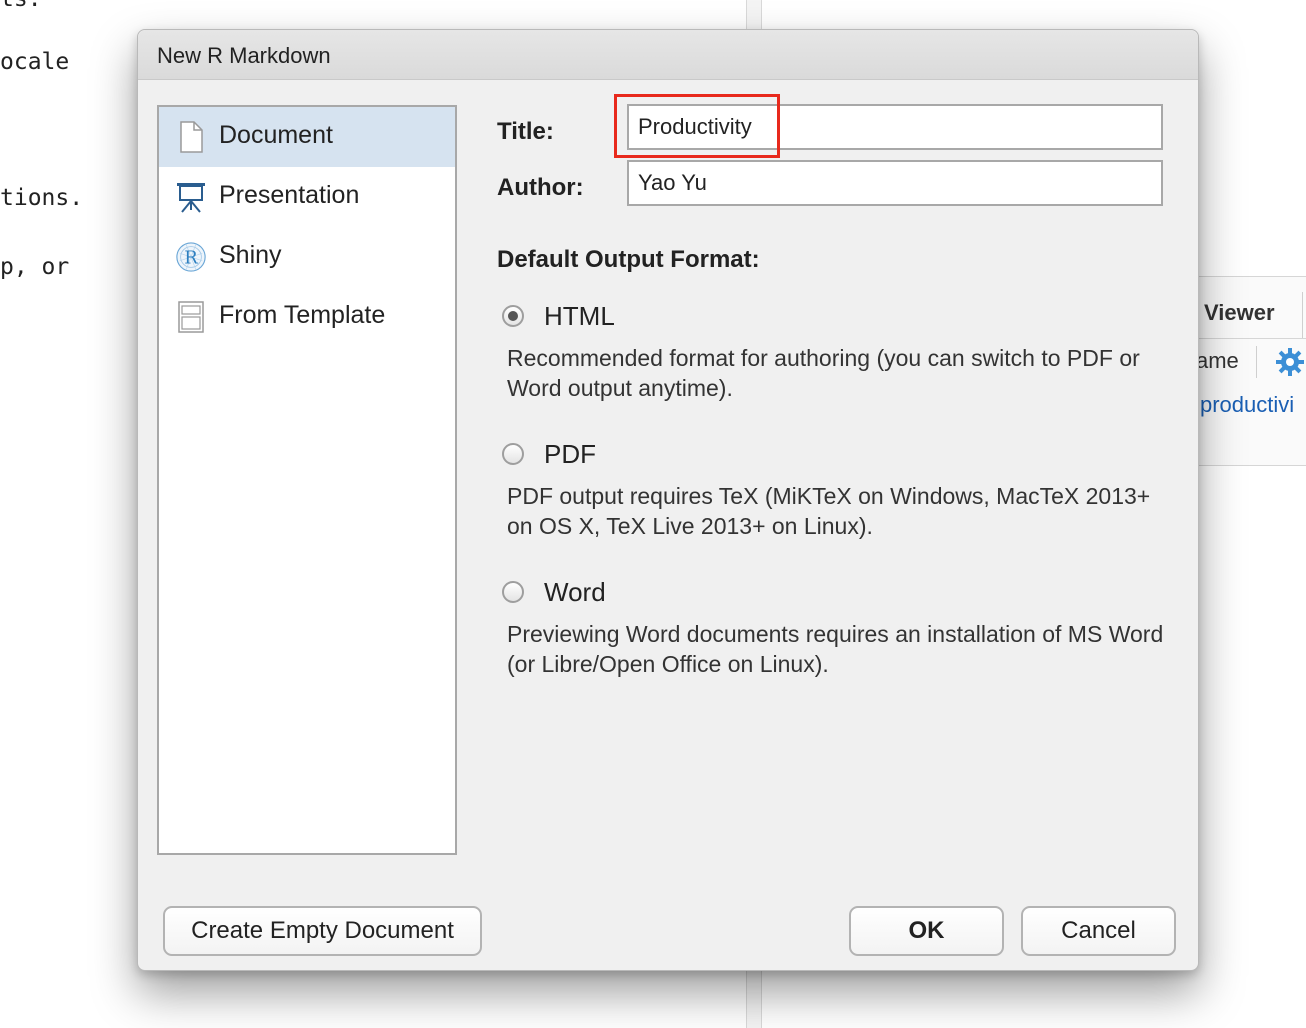 This screenshot has width=1306, height=1028. I want to click on radio-label-pdf: PDF, so click(570, 454).